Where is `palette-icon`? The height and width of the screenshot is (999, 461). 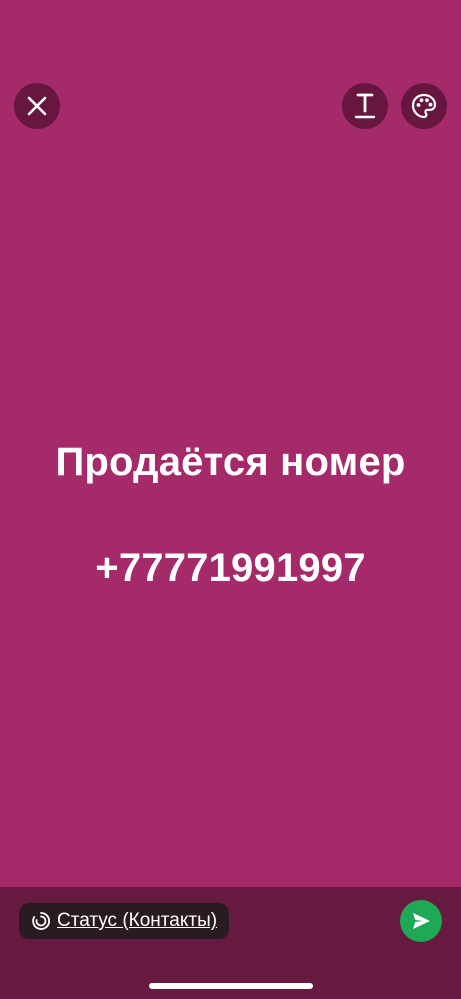 palette-icon is located at coordinates (424, 106).